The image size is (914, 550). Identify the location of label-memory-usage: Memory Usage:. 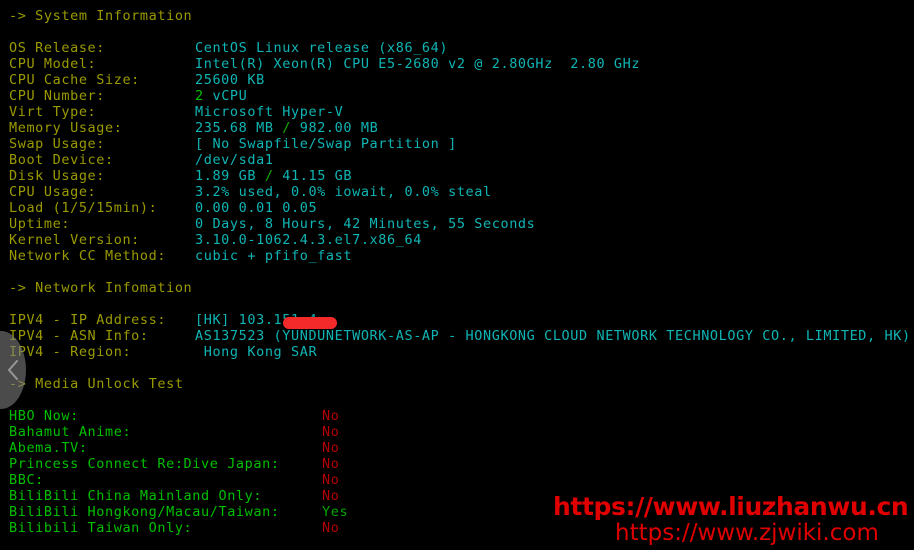
(66, 128).